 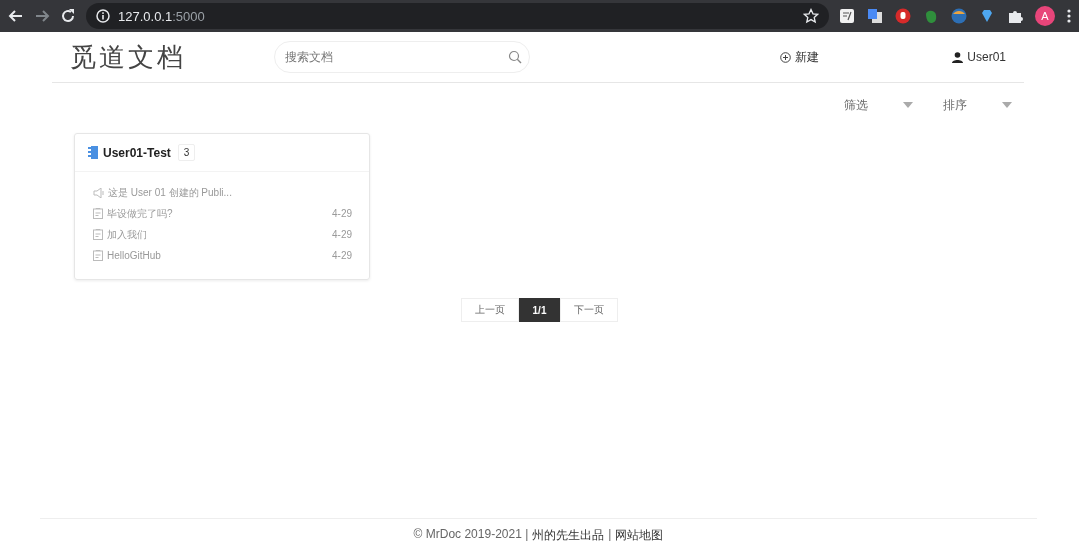 I want to click on reload-icon, so click(x=68, y=16).